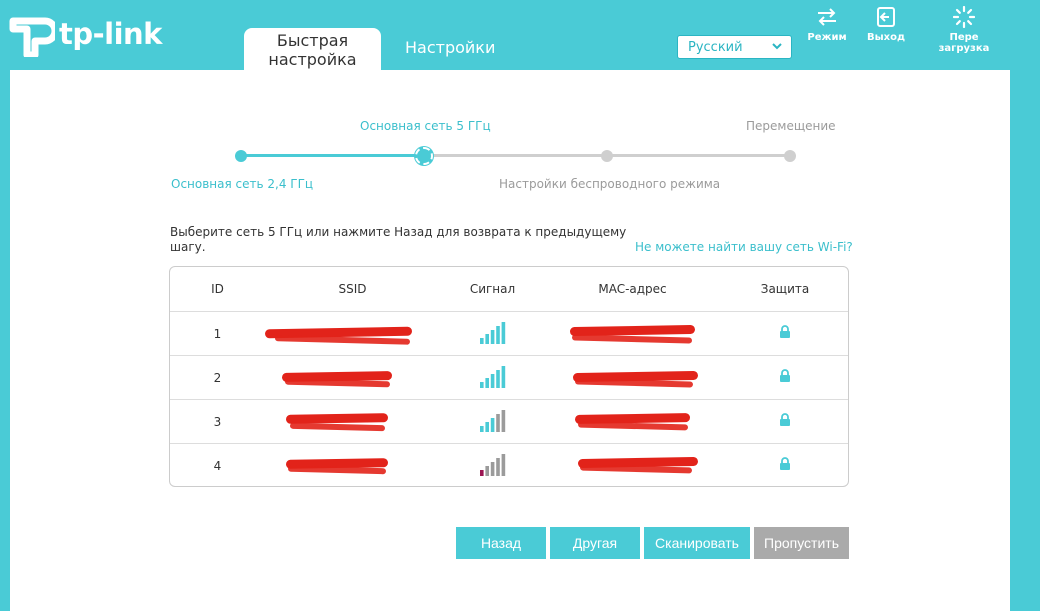 The width and height of the screenshot is (1040, 611). I want to click on back-button: Назад, so click(501, 543).